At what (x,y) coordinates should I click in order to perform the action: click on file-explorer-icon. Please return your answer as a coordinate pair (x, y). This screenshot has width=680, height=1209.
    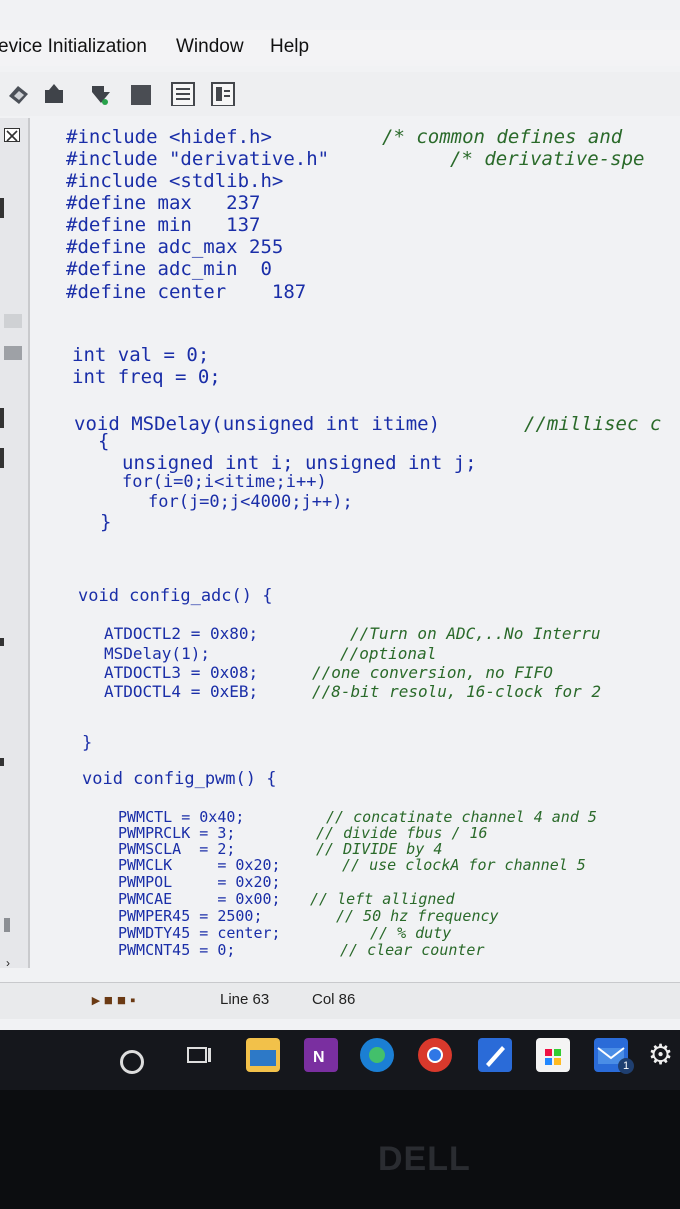
    Looking at the image, I should click on (263, 1055).